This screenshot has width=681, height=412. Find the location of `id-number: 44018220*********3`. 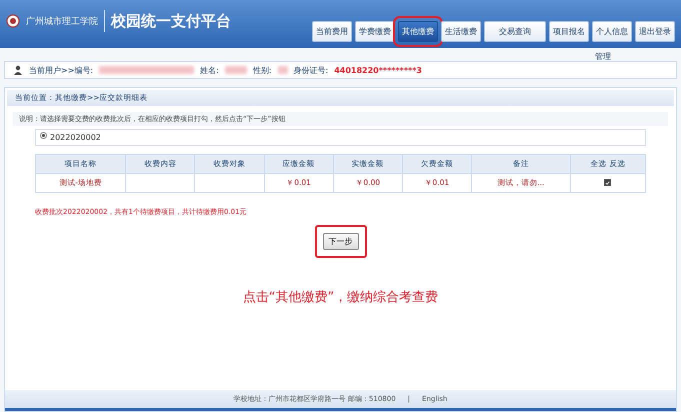

id-number: 44018220*********3 is located at coordinates (378, 70).